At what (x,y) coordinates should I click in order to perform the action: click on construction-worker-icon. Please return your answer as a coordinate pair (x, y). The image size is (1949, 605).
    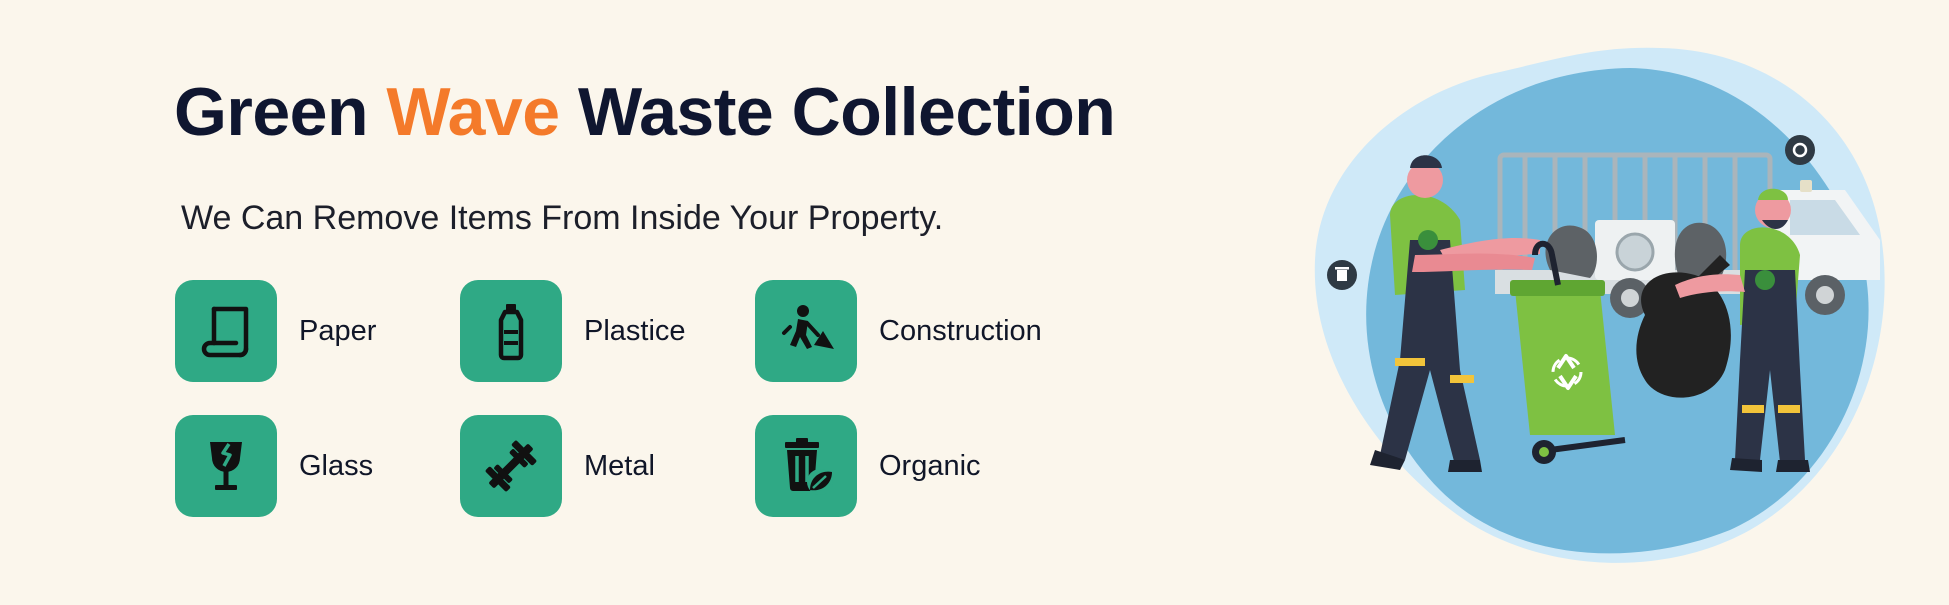
    Looking at the image, I should click on (808, 327).